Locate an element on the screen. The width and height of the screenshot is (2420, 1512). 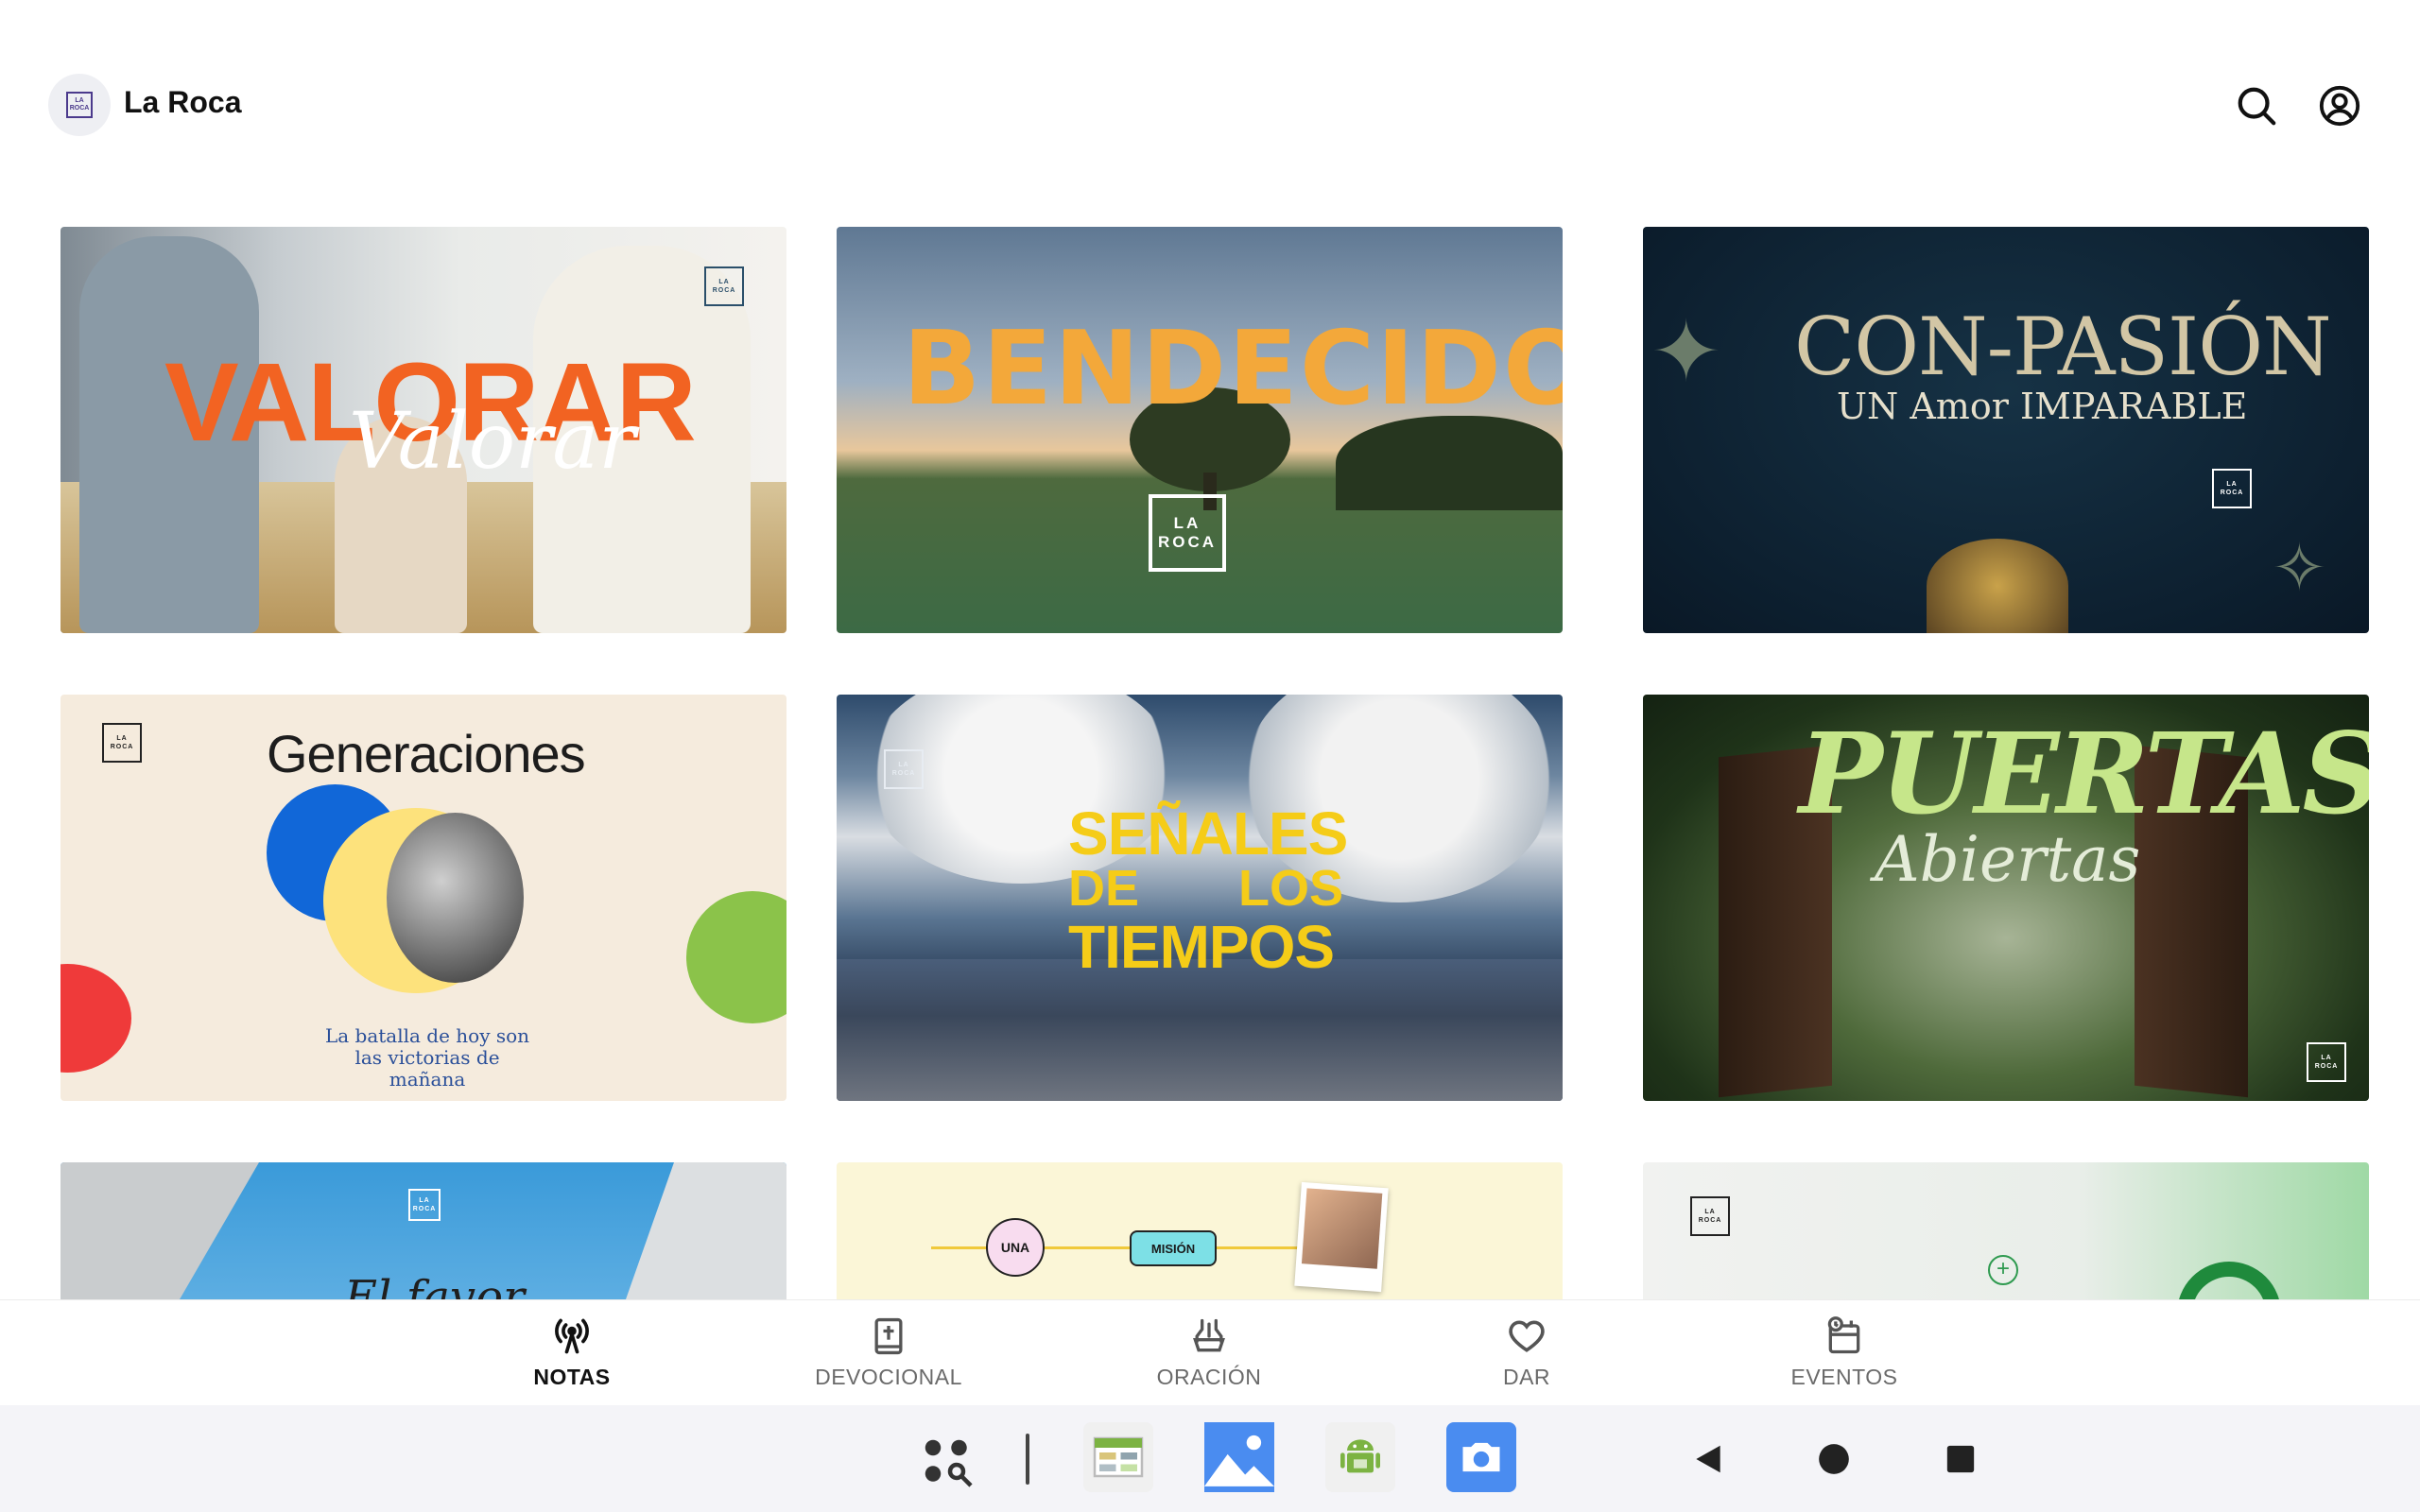
card-title-line: LOS is located at coordinates (1291, 888).